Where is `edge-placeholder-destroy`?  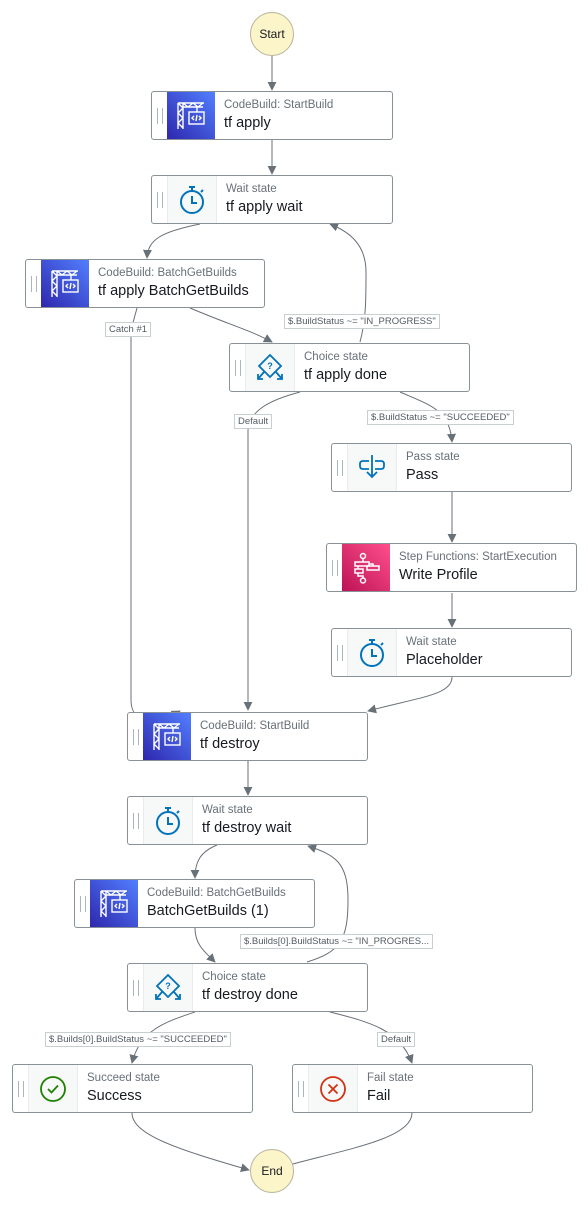 edge-placeholder-destroy is located at coordinates (410, 695).